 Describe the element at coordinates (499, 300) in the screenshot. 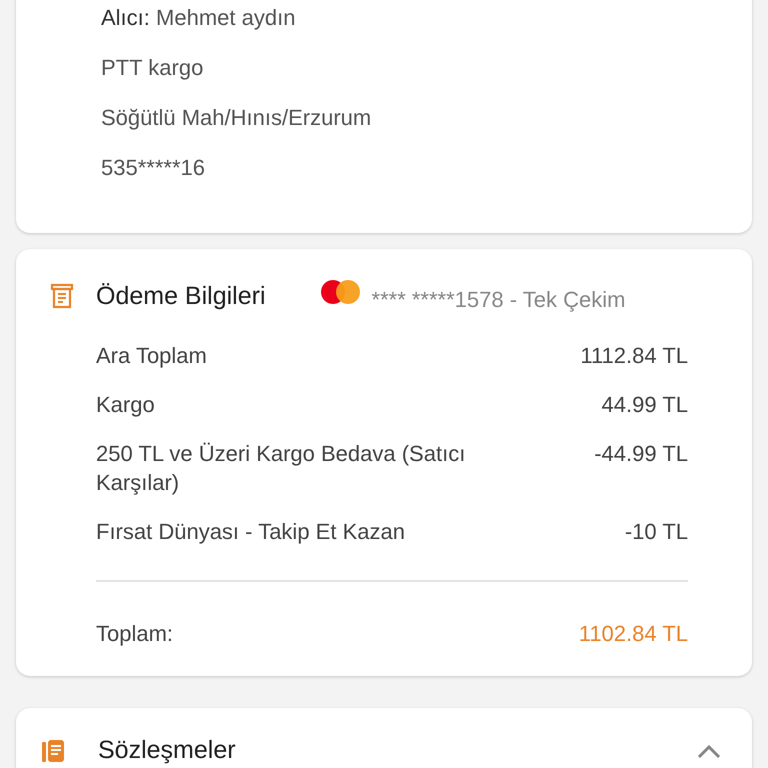

I see `card-number: **** *****1578 - Tek Çekim` at that location.